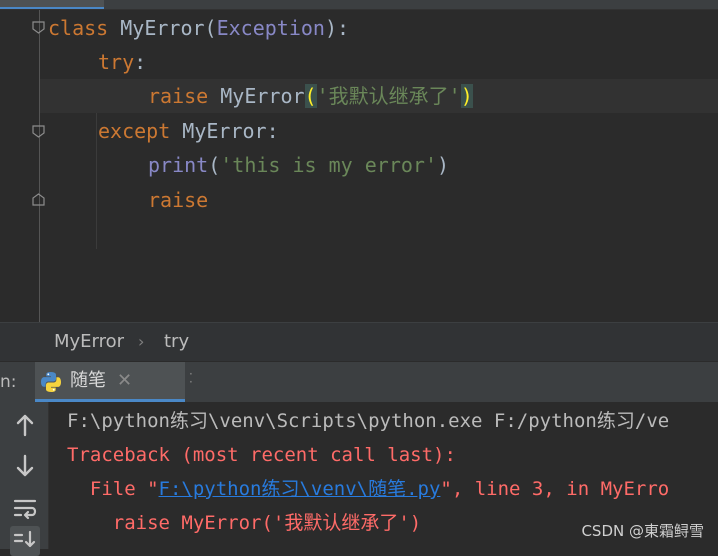  Describe the element at coordinates (8, 382) in the screenshot. I see `run-window-label: n:` at that location.